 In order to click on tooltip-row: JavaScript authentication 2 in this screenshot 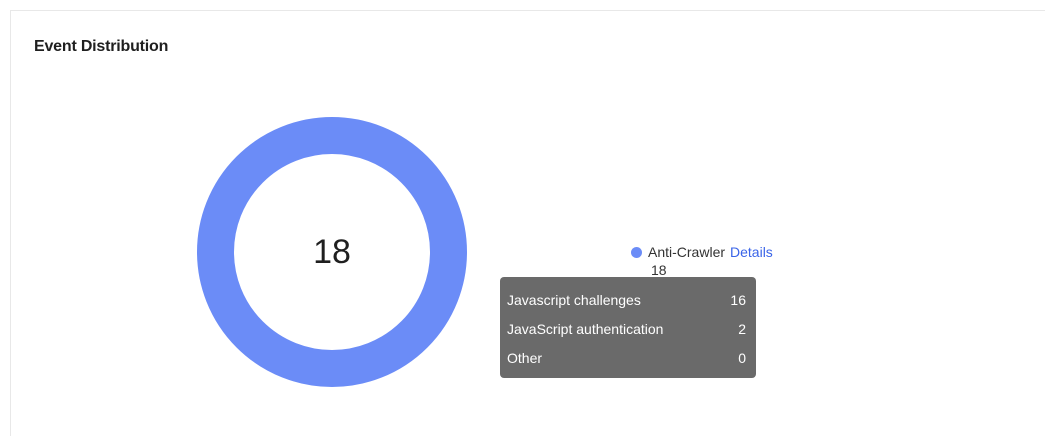, I will do `click(627, 328)`.